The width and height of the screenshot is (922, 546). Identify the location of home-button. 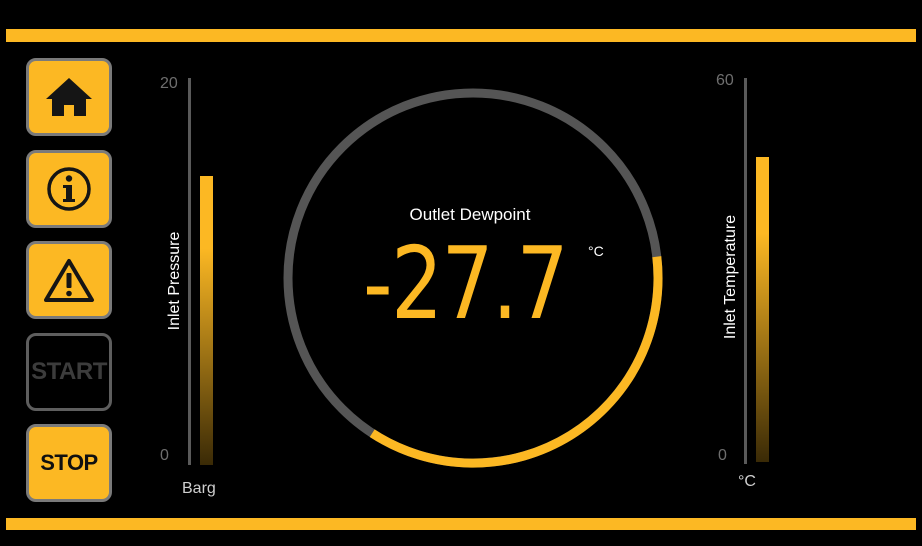
(69, 97).